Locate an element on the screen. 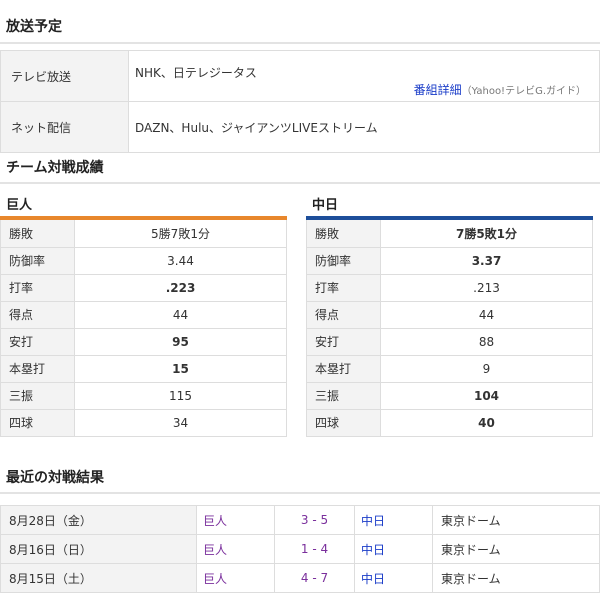 This screenshot has width=600, height=595. matchup-title: チーム対戦成績 is located at coordinates (55, 168).